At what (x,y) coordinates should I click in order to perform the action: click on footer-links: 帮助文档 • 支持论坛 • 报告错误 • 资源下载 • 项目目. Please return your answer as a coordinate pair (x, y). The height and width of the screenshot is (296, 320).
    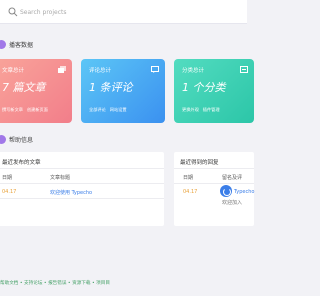
    Looking at the image, I should click on (55, 283).